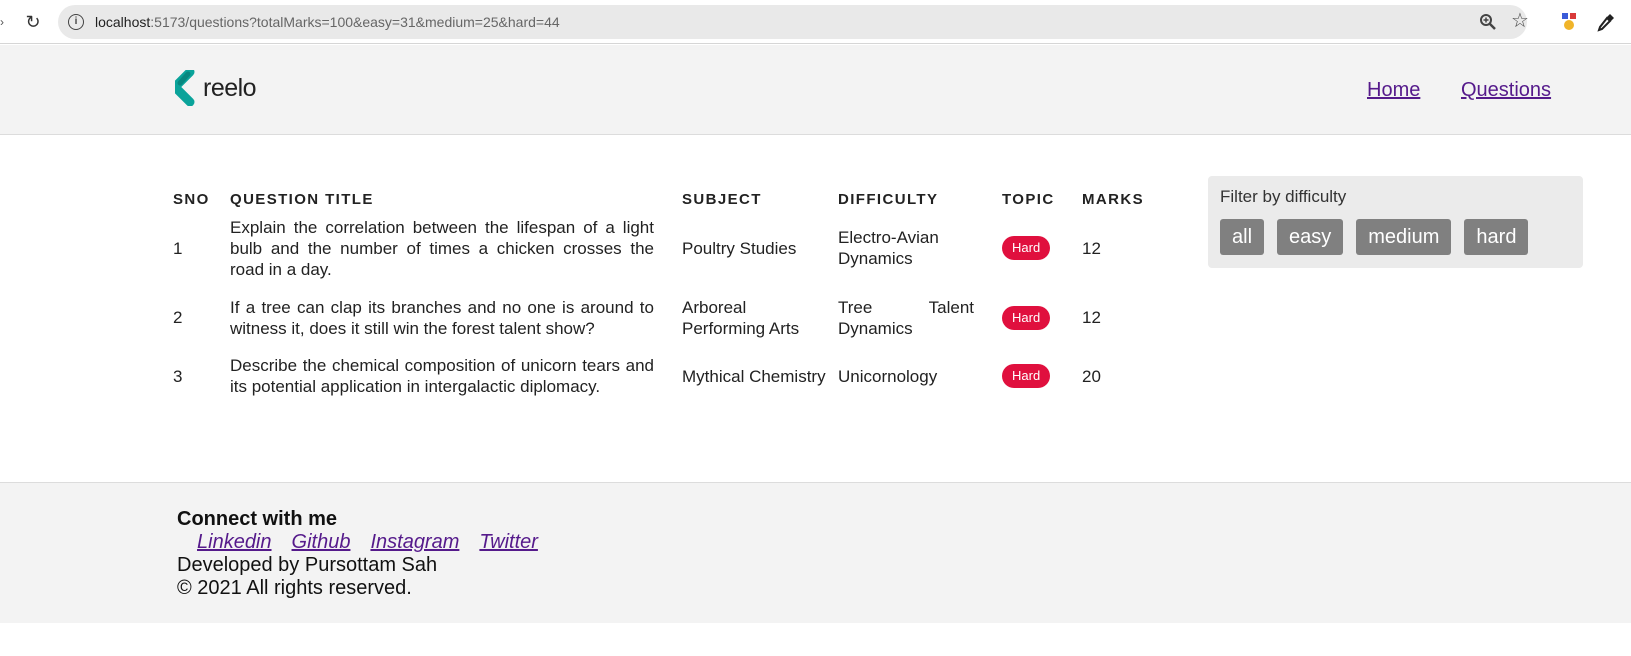 The image size is (1631, 656). Describe the element at coordinates (307, 565) in the screenshot. I see `developer-credit: Developed by Pursottam Sah` at that location.